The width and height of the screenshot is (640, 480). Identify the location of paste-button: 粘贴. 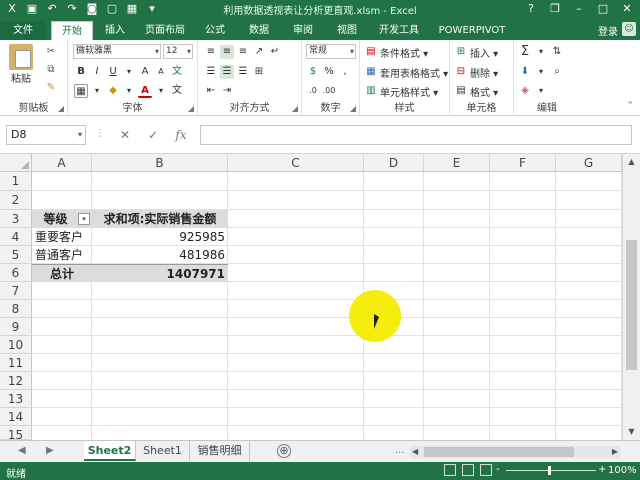
(21, 66).